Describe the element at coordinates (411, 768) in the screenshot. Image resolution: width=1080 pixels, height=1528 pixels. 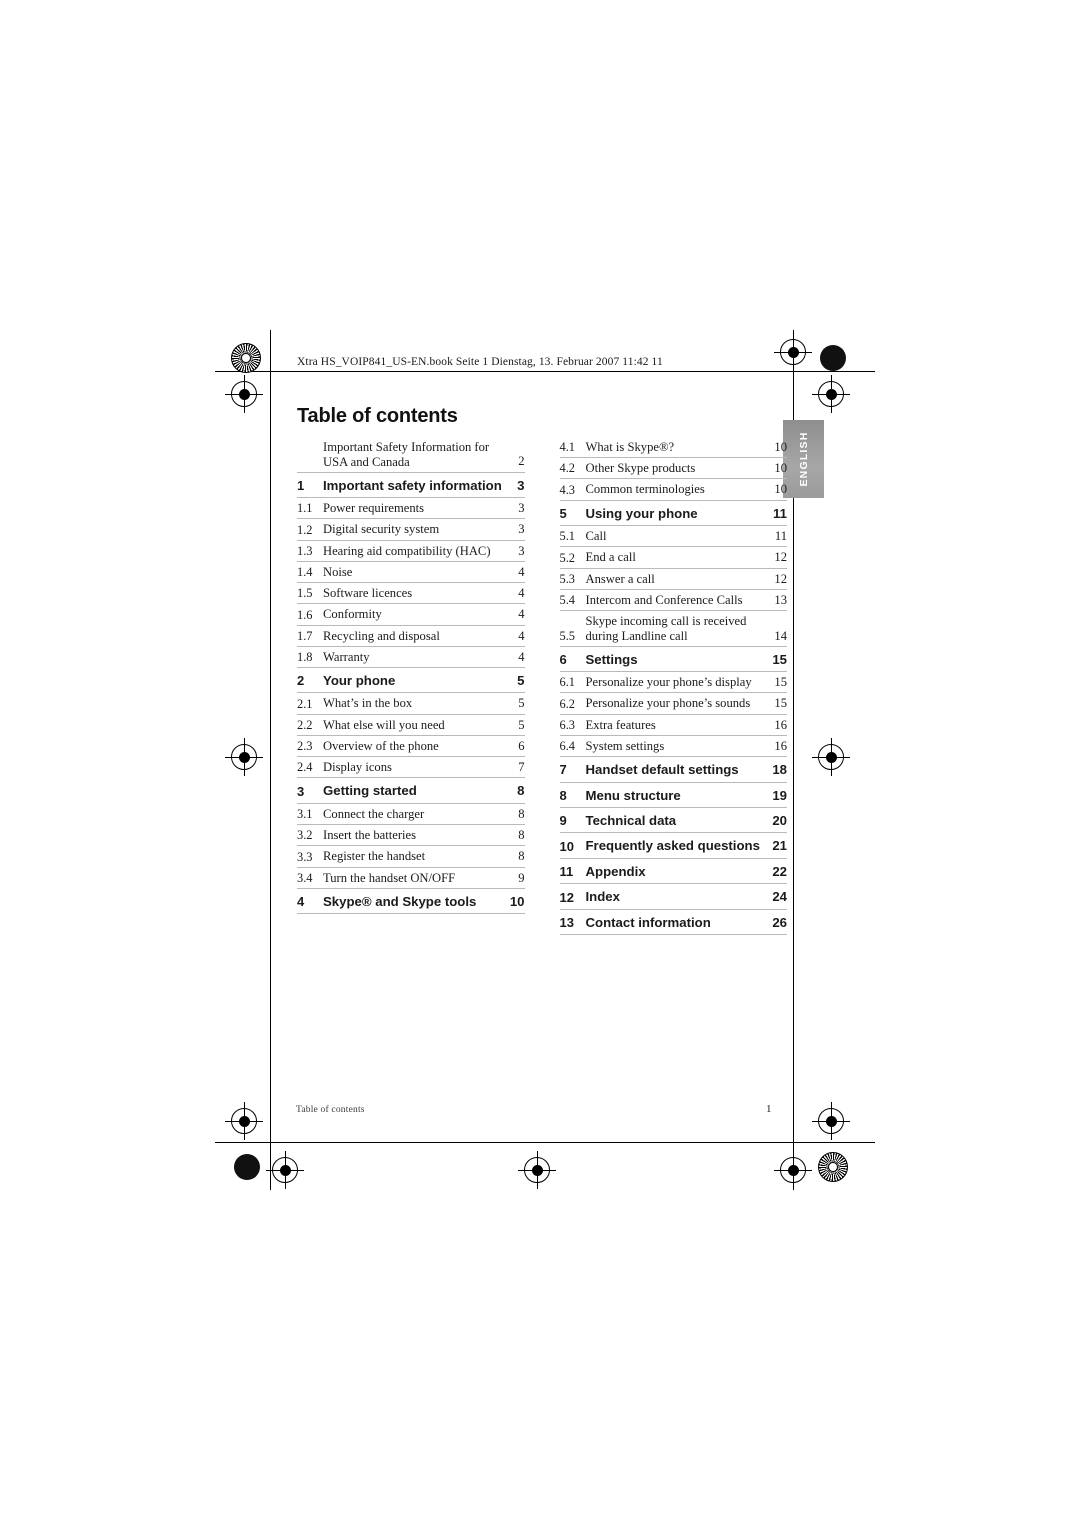
I see `toc-row: 2.4 Display icons 7` at that location.